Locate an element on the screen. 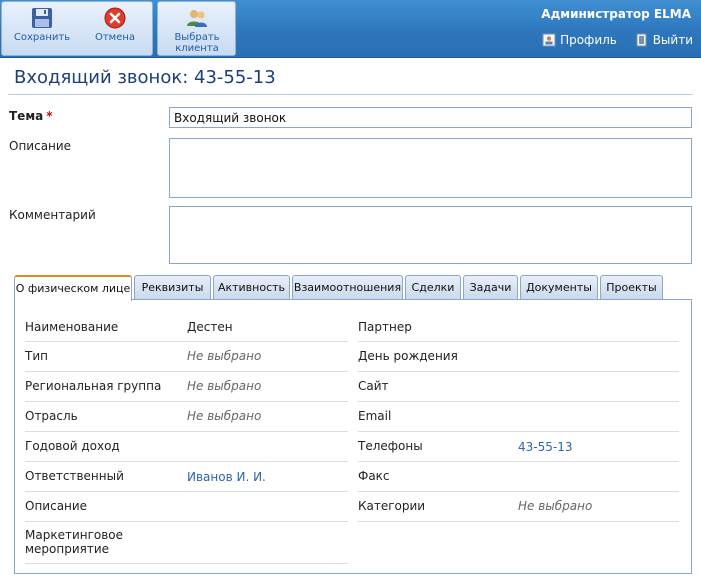 Image resolution: width=701 pixels, height=582 pixels. field-value-categories: Не выбрано is located at coordinates (555, 506).